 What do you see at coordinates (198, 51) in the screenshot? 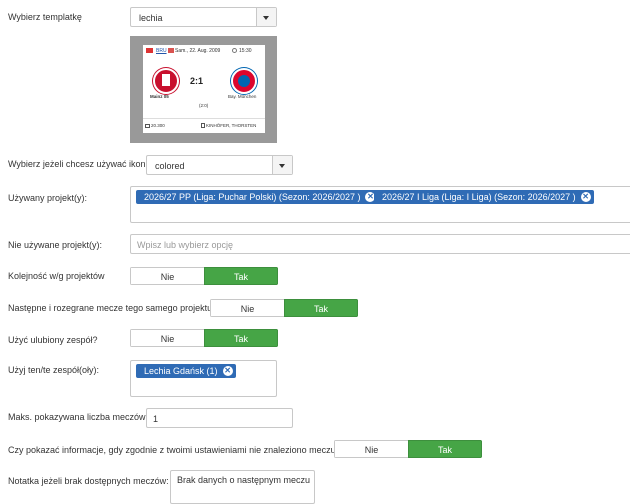
I see `match-date: Sam., 22. Aug. 2009` at bounding box center [198, 51].